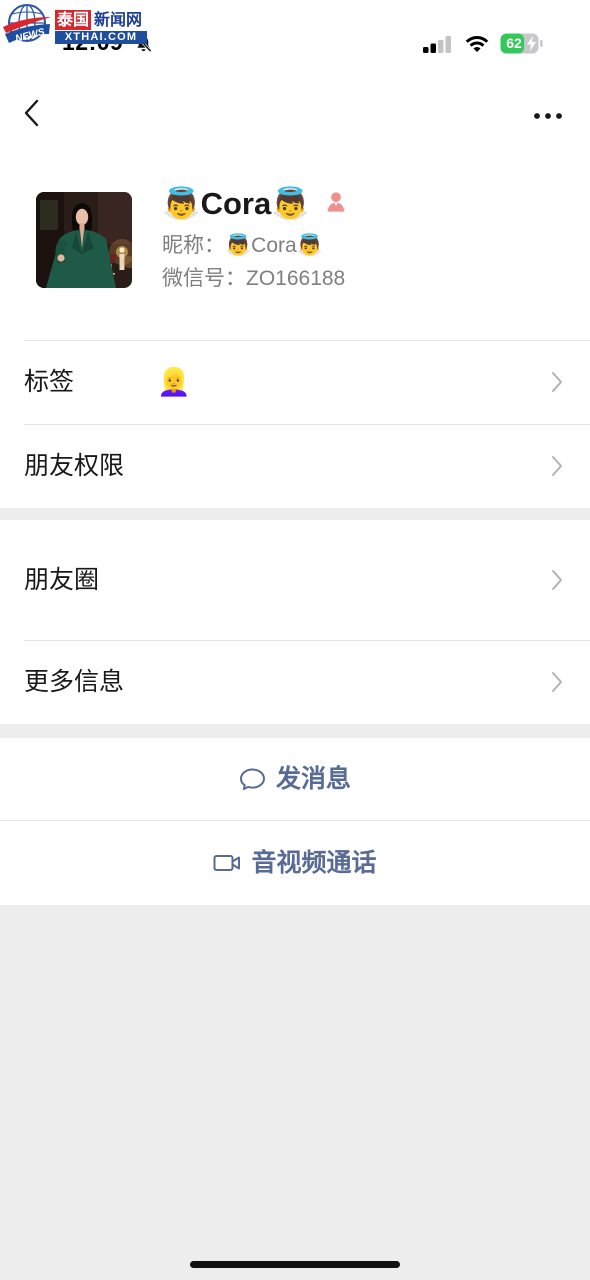  I want to click on row-label-moments: 朋友圈, so click(62, 580).